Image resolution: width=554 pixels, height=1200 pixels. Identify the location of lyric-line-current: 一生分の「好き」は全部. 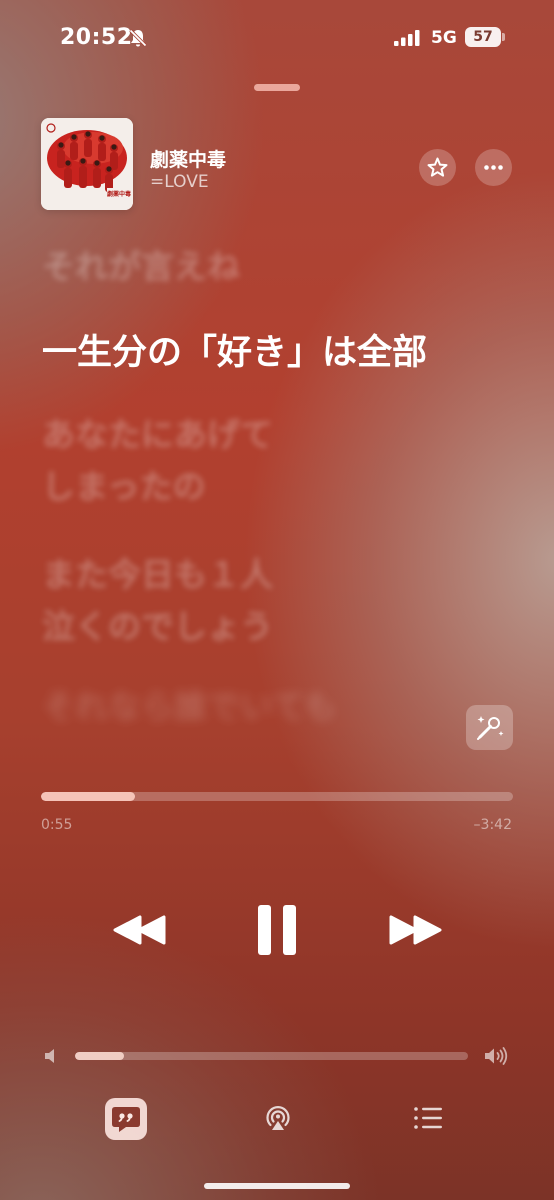
(234, 353).